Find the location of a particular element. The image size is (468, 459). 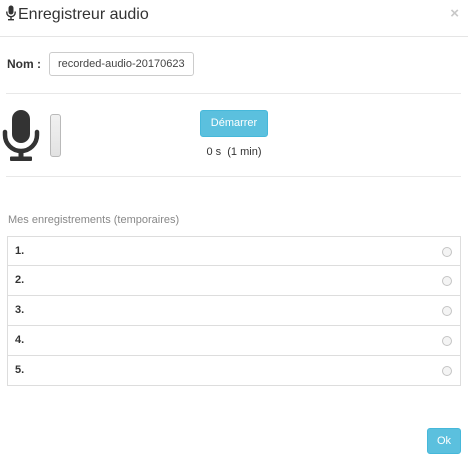

start-button: Démarrer is located at coordinates (234, 123).